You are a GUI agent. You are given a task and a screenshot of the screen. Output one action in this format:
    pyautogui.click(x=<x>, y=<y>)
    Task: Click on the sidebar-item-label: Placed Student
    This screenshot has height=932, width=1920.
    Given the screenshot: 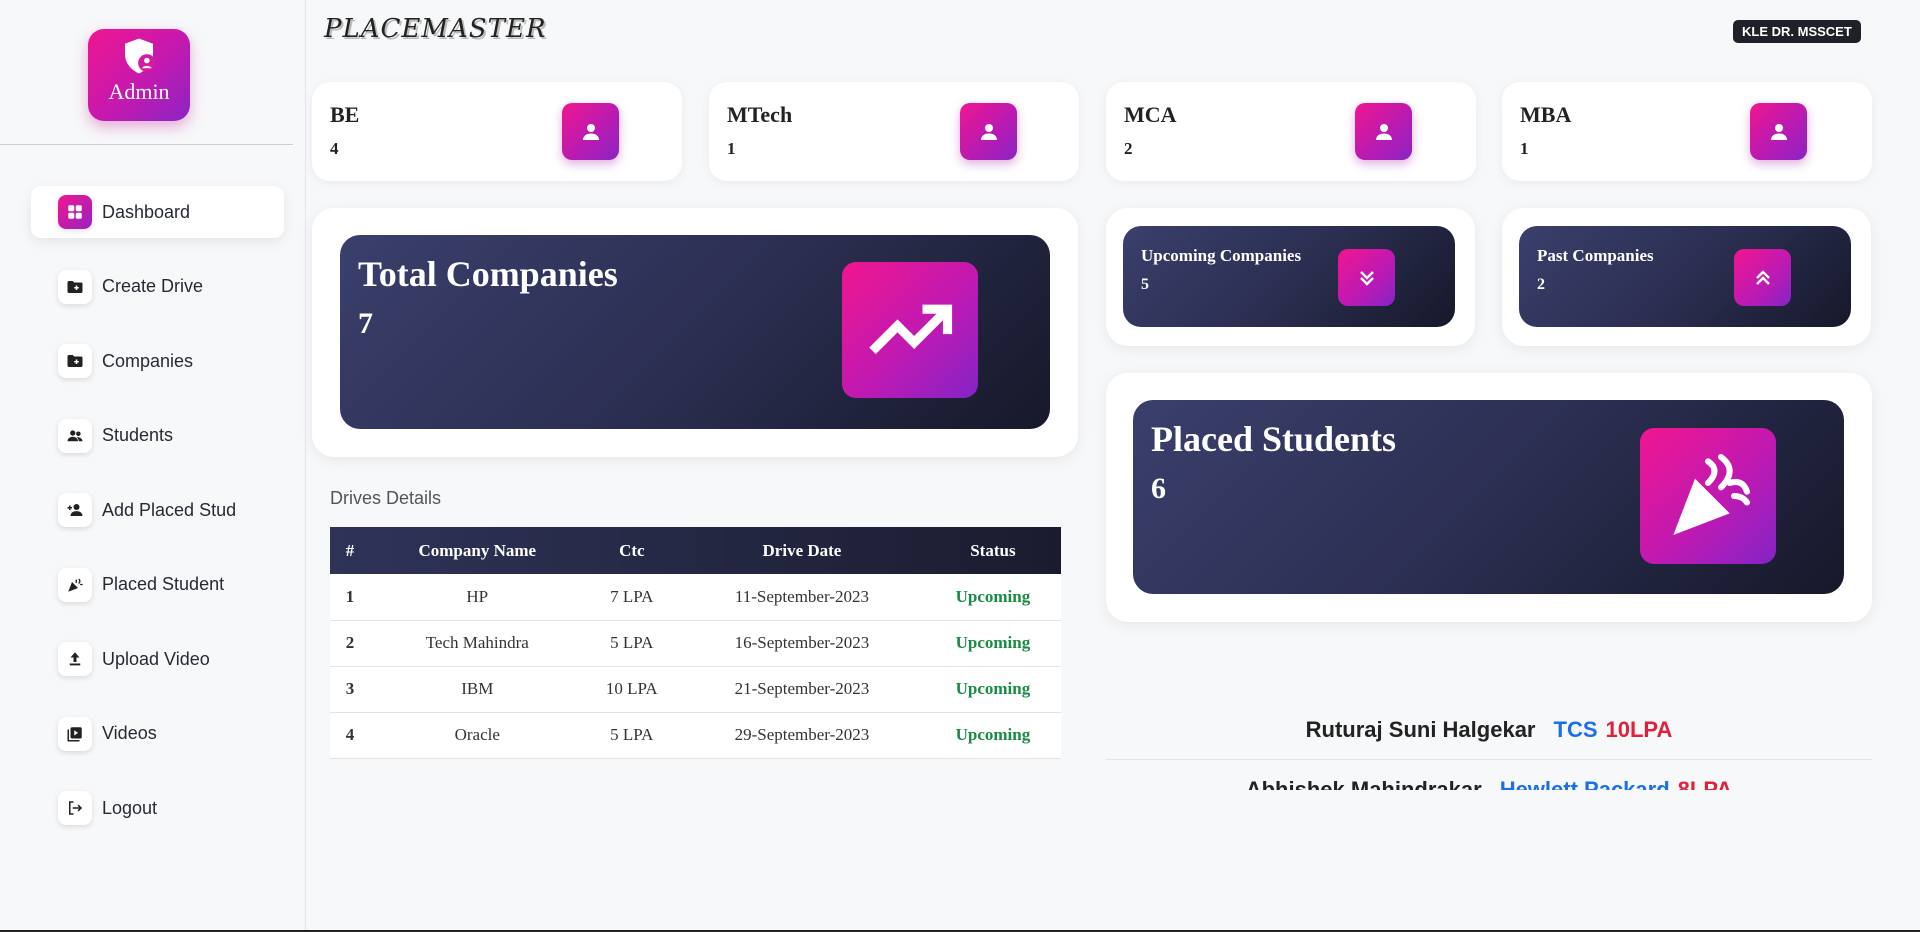 What is the action you would take?
    pyautogui.click(x=163, y=584)
    